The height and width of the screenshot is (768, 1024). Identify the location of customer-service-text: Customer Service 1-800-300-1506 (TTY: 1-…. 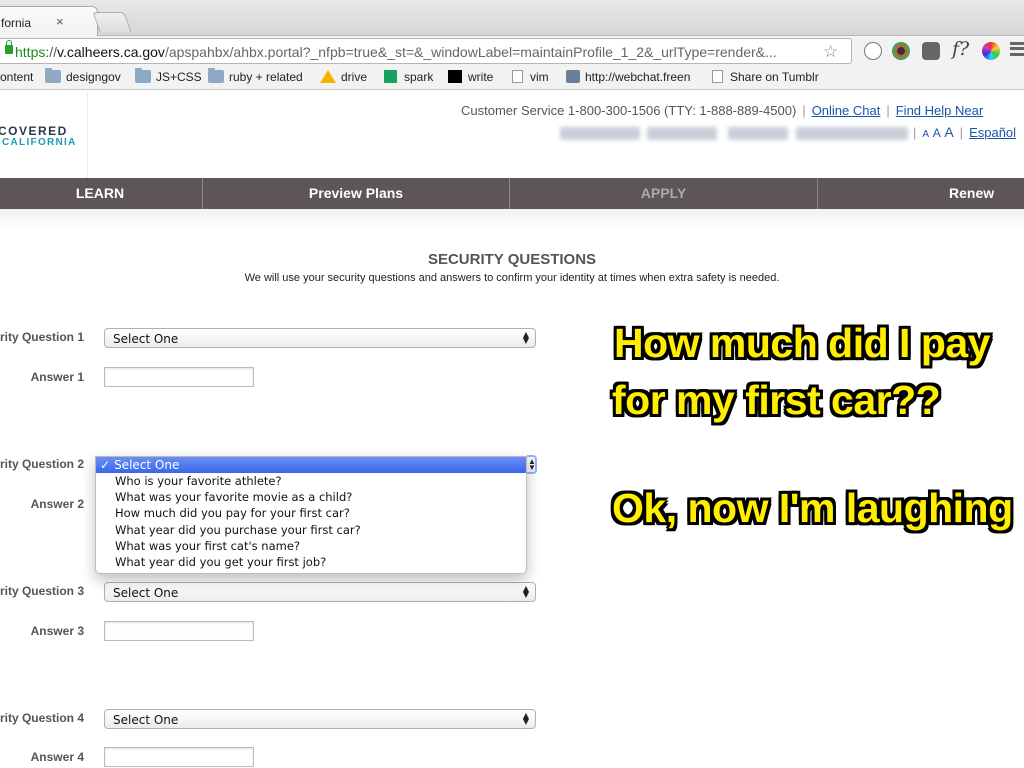
(629, 110).